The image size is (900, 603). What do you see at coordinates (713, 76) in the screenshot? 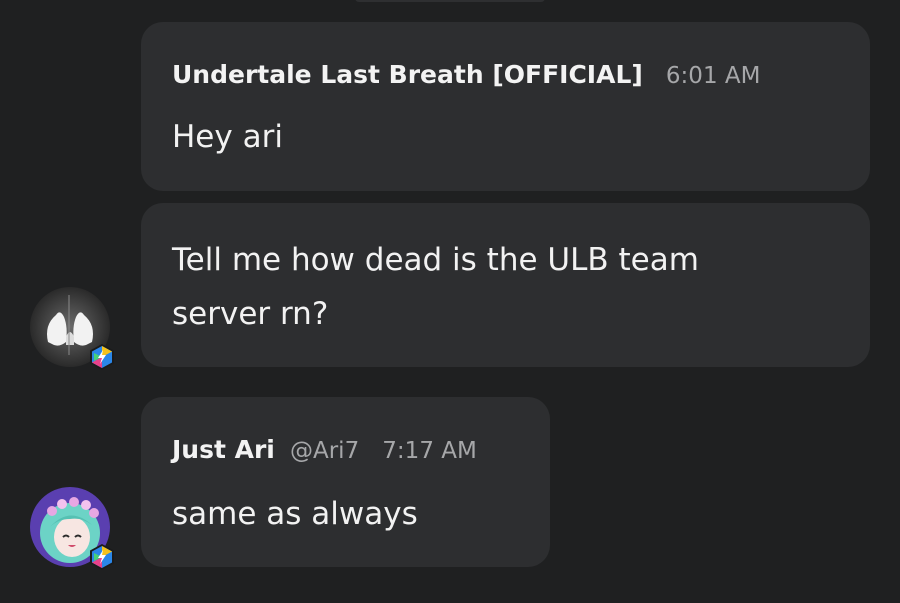
I see `message-time: 6:01 AM` at bounding box center [713, 76].